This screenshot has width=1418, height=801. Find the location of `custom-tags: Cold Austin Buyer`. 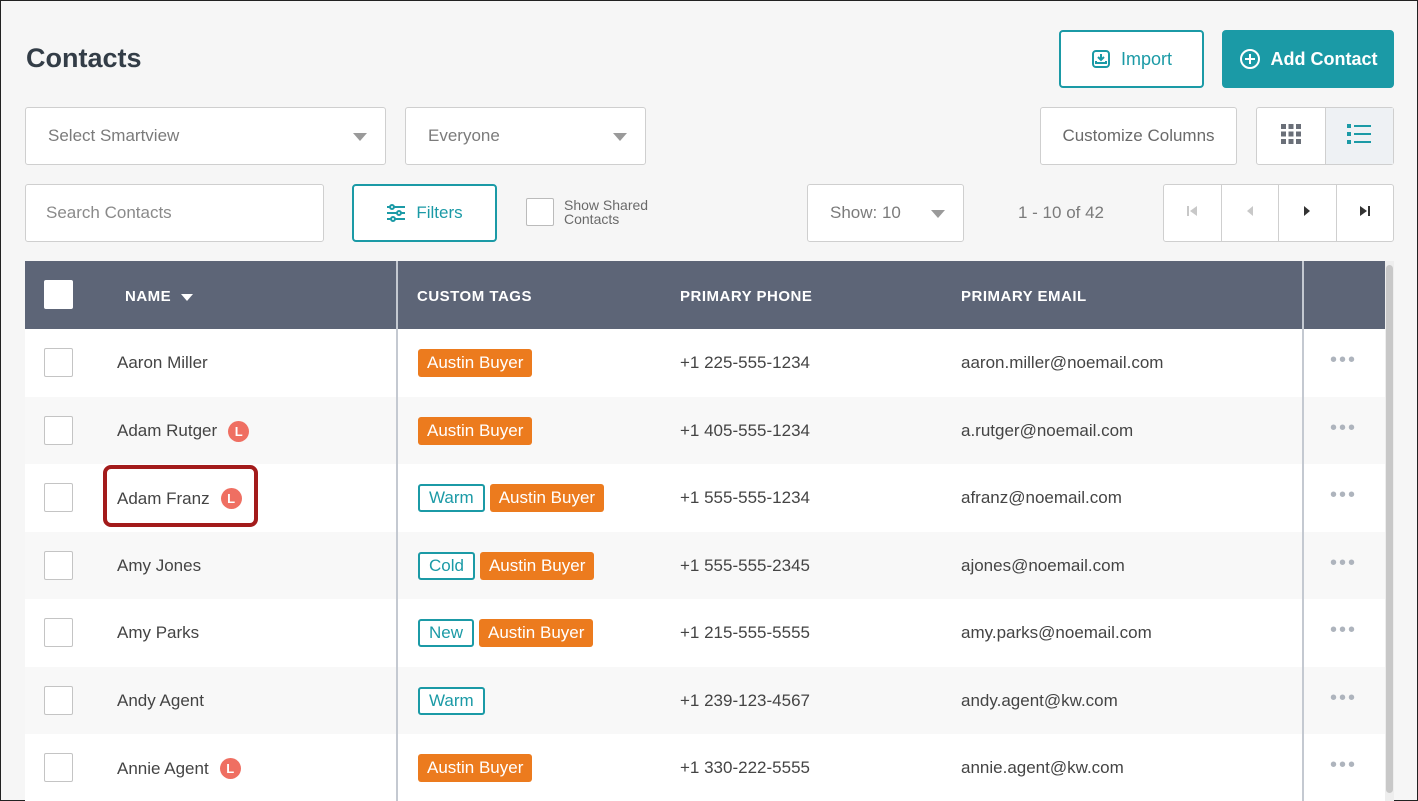

custom-tags: Cold Austin Buyer is located at coordinates (508, 565).